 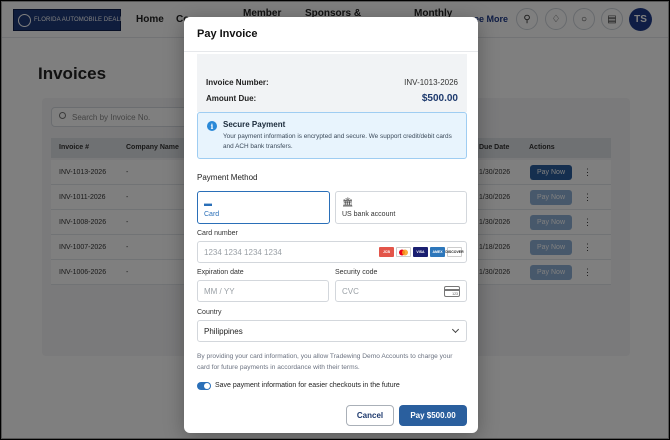 I want to click on card-brands: JCB VISA AMEX DISCOVER, so click(x=421, y=252).